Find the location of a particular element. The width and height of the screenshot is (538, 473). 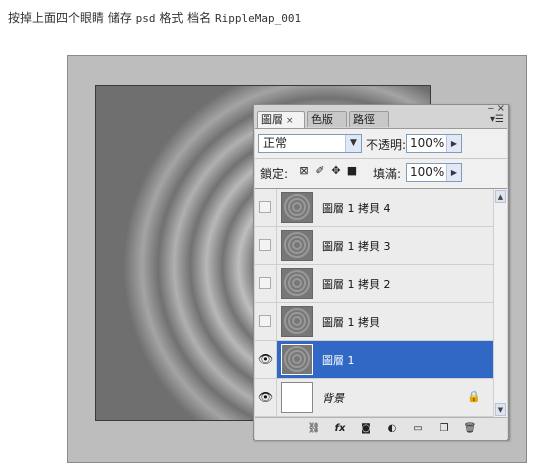

tab-paths: 路徑 is located at coordinates (369, 119).